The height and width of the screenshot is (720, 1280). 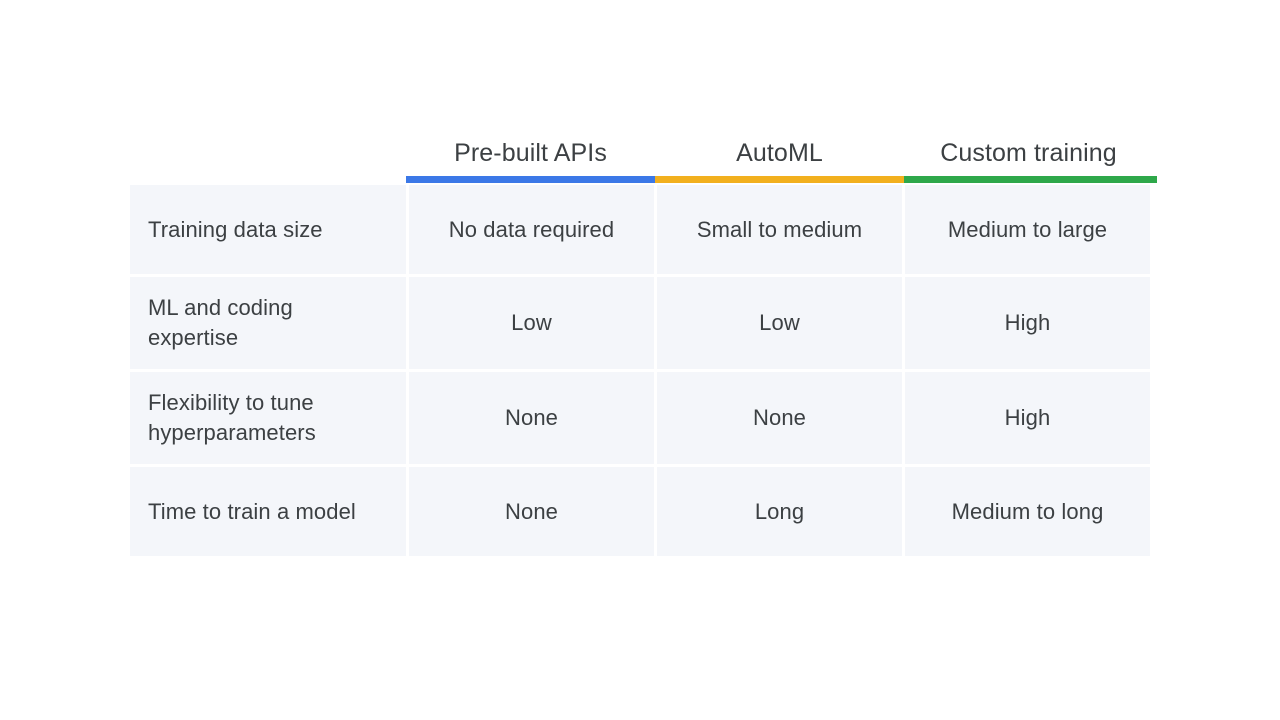 What do you see at coordinates (1030, 179) in the screenshot?
I see `accent-bar-custom-training` at bounding box center [1030, 179].